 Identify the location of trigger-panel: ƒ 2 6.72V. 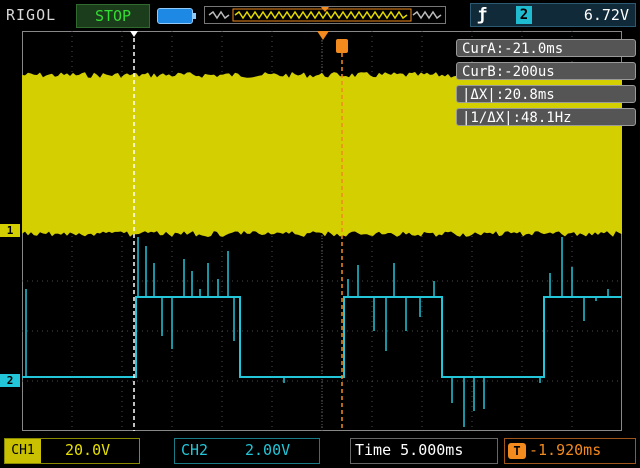
(553, 15).